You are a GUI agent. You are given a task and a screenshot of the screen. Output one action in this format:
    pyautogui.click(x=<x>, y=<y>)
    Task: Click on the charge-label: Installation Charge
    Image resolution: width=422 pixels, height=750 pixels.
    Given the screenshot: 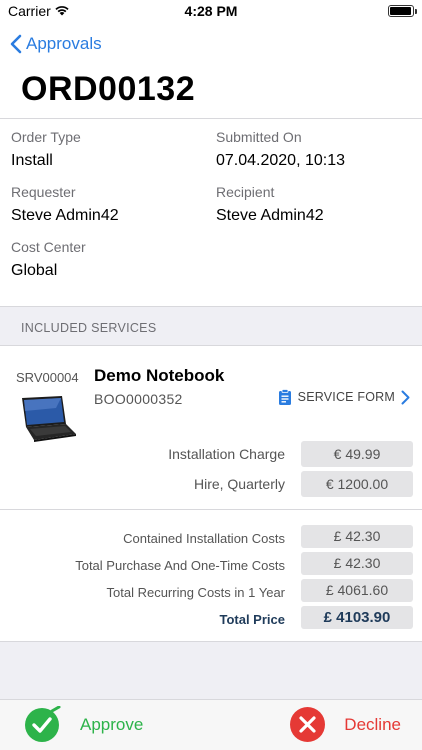 What is the action you would take?
    pyautogui.click(x=226, y=454)
    